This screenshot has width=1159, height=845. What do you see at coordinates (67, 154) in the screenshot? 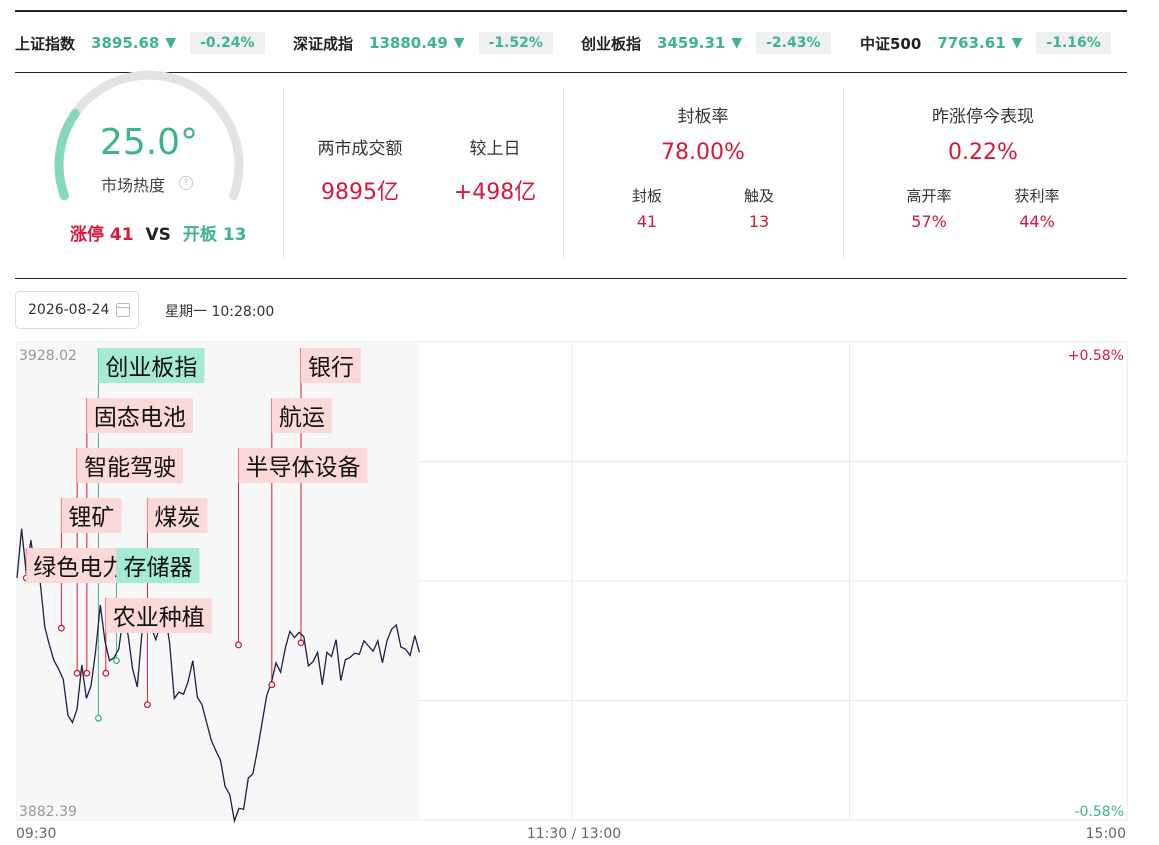
I see `gauge-fill` at bounding box center [67, 154].